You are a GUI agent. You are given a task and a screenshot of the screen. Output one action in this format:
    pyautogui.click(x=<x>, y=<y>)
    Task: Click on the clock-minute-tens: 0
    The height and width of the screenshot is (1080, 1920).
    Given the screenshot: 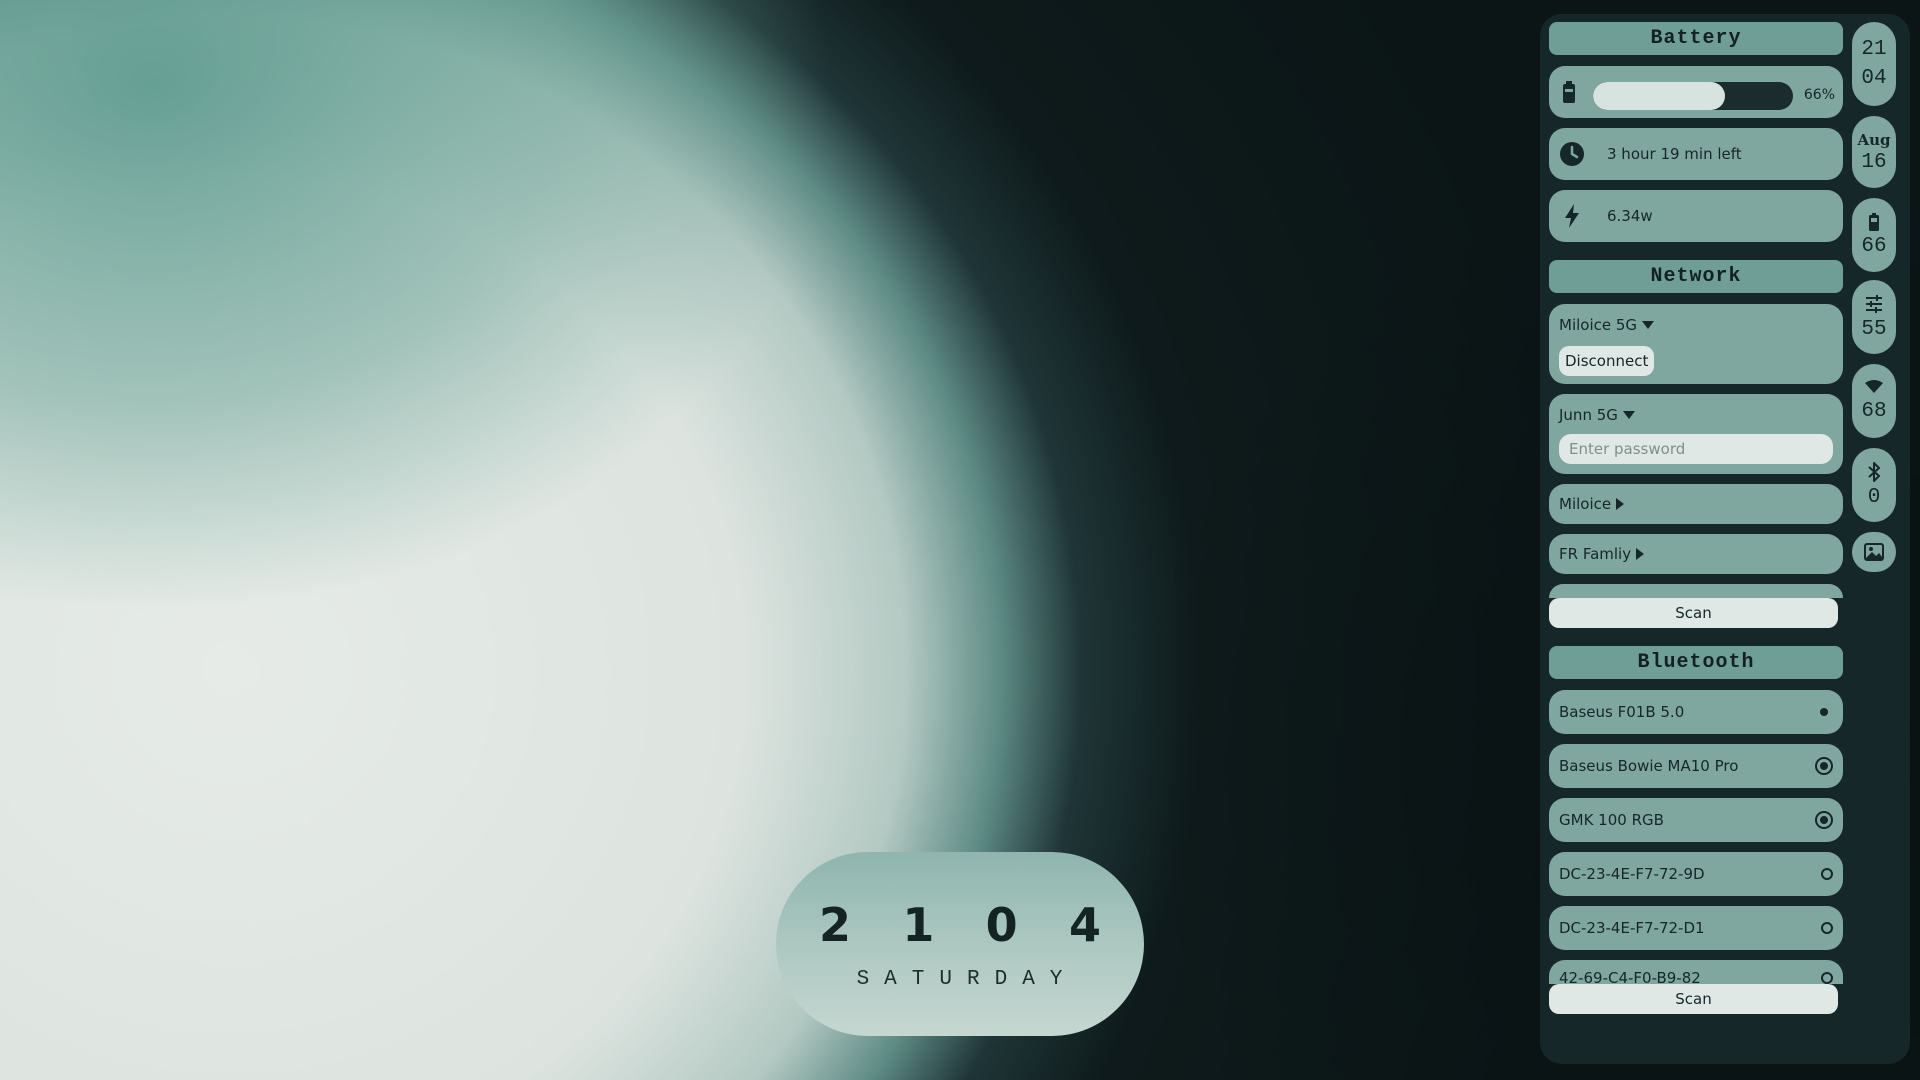 What is the action you would take?
    pyautogui.click(x=1001, y=924)
    